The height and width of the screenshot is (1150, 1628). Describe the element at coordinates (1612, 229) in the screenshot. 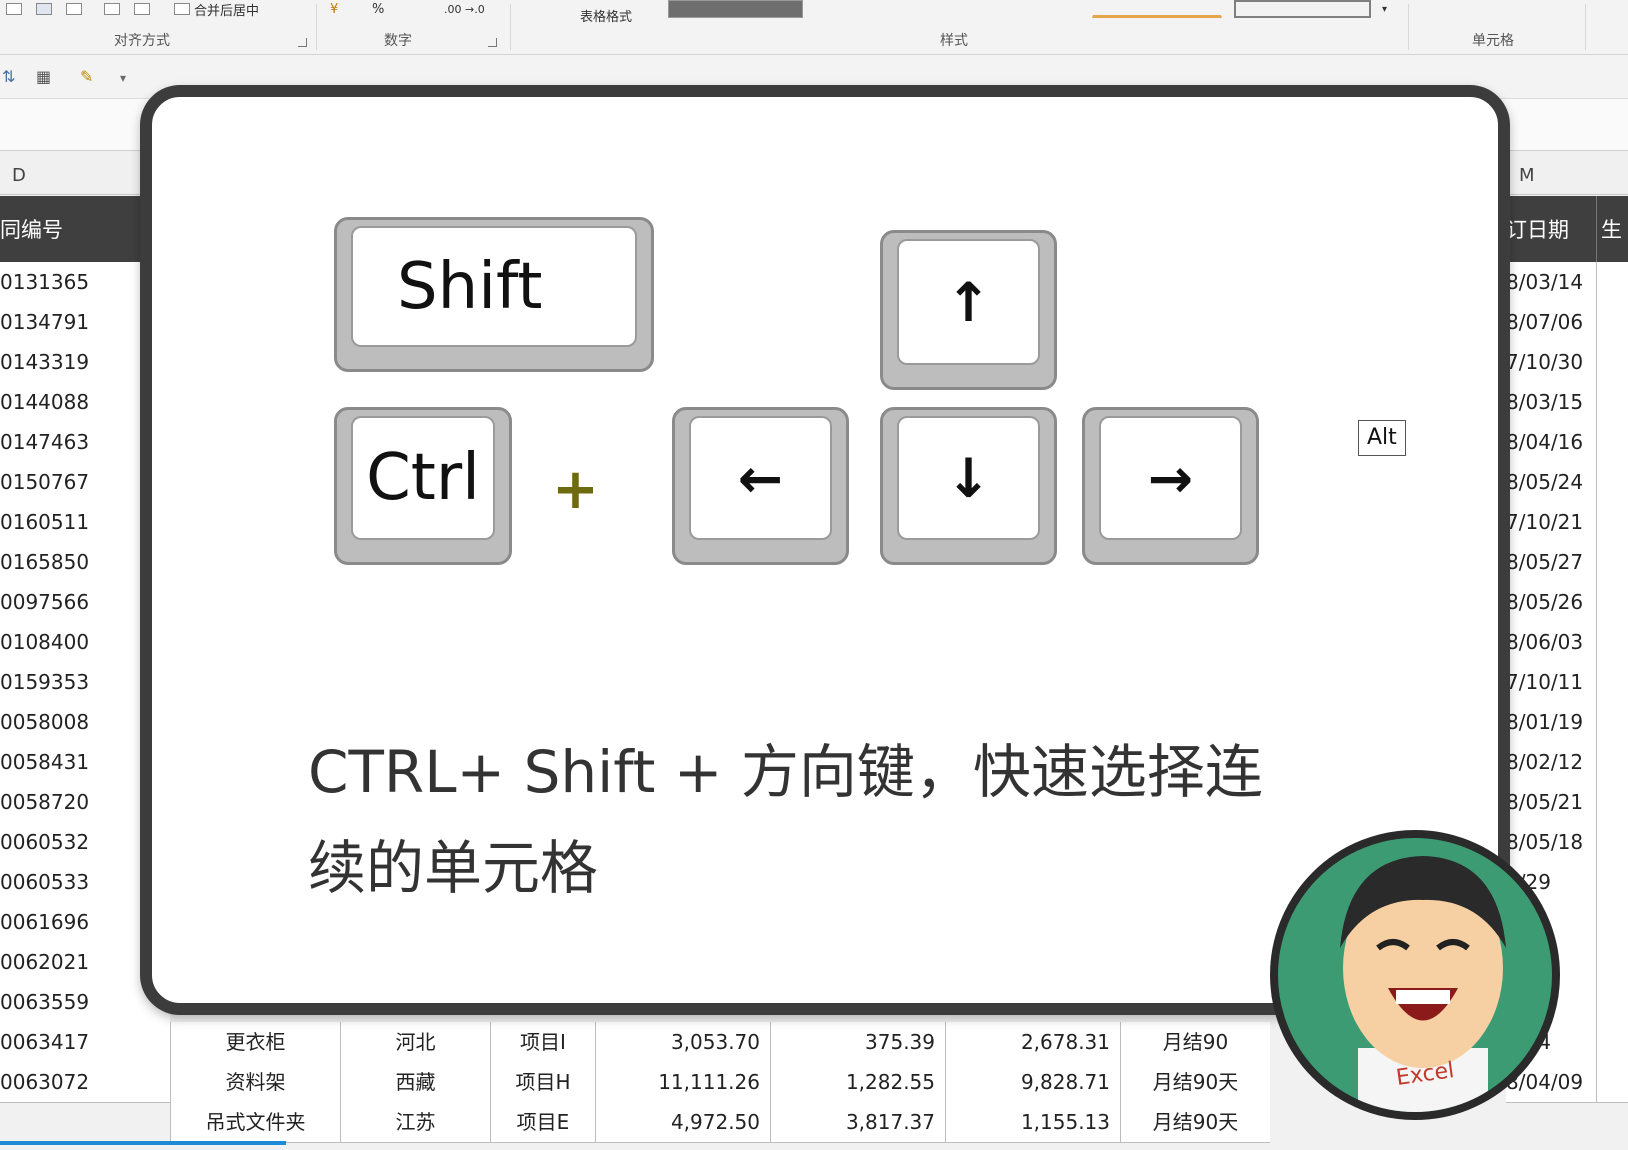

I see `header-cell-n: 生` at that location.